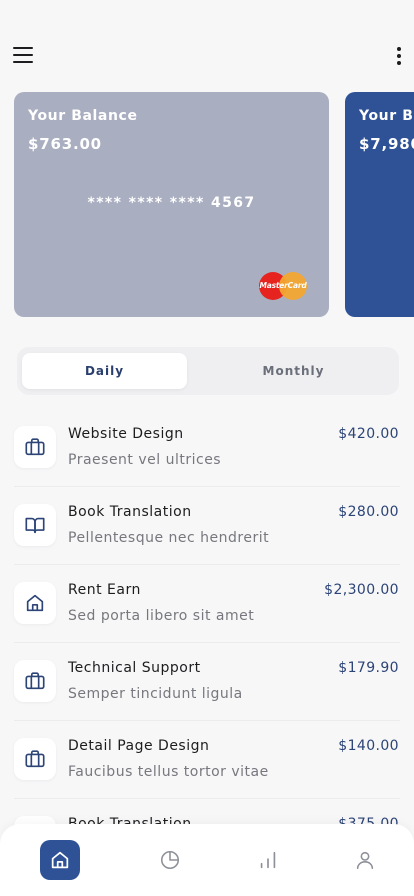 This screenshot has height=896, width=414. I want to click on bar-chart-icon, so click(268, 860).